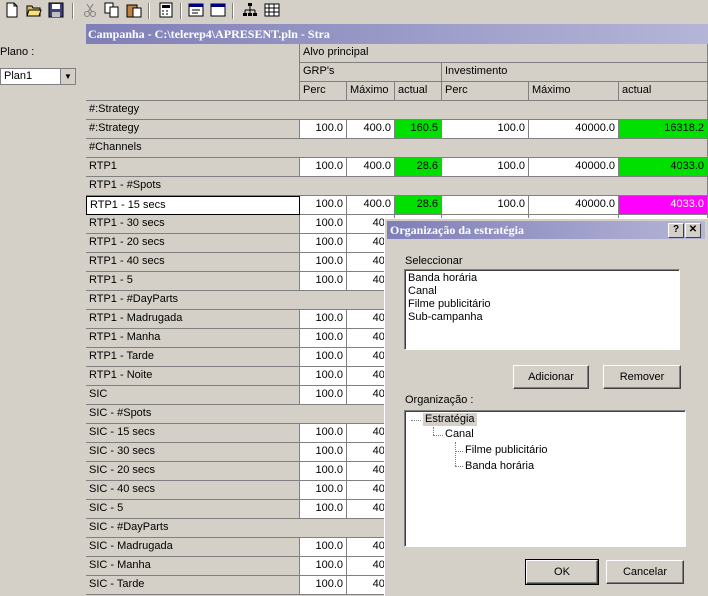 This screenshot has width=708, height=596. Describe the element at coordinates (450, 419) in the screenshot. I see `tree-node-strategy: Estratégia` at that location.